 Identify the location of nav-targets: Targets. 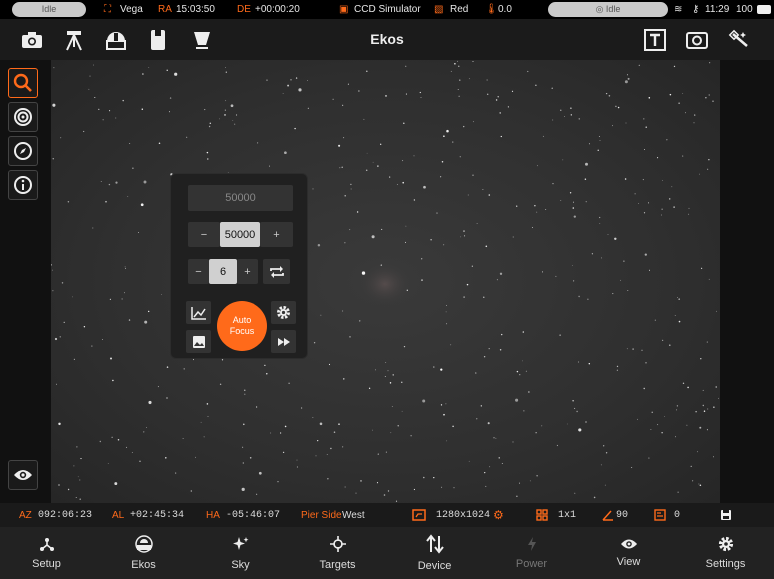
(337, 553).